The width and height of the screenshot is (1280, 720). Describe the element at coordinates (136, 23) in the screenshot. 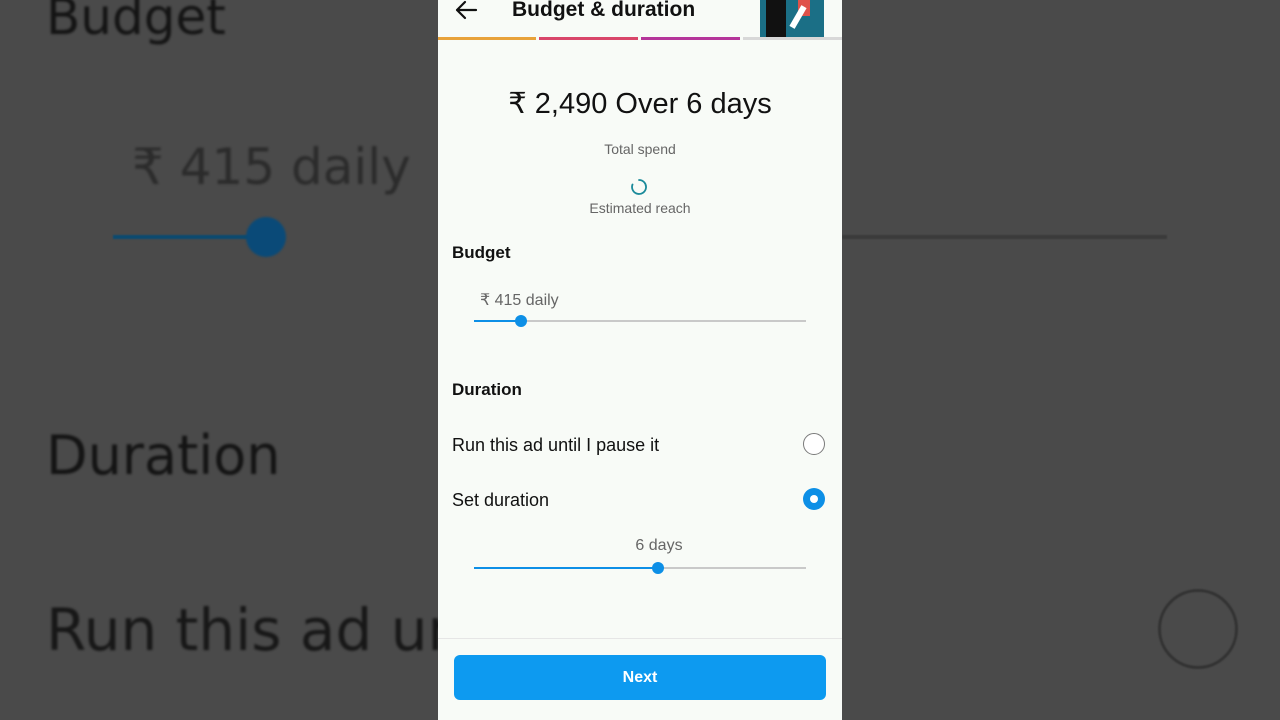

I see `background-budget-text: Budget` at that location.